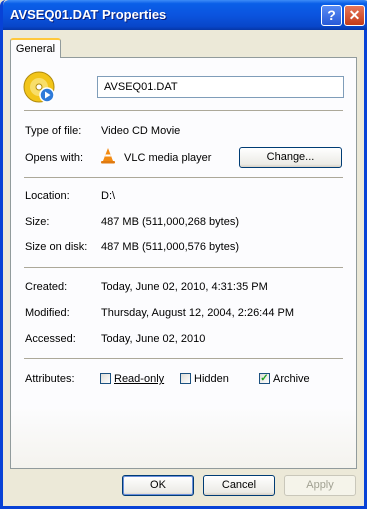  What do you see at coordinates (46, 287) in the screenshot?
I see `created-label: Created:` at bounding box center [46, 287].